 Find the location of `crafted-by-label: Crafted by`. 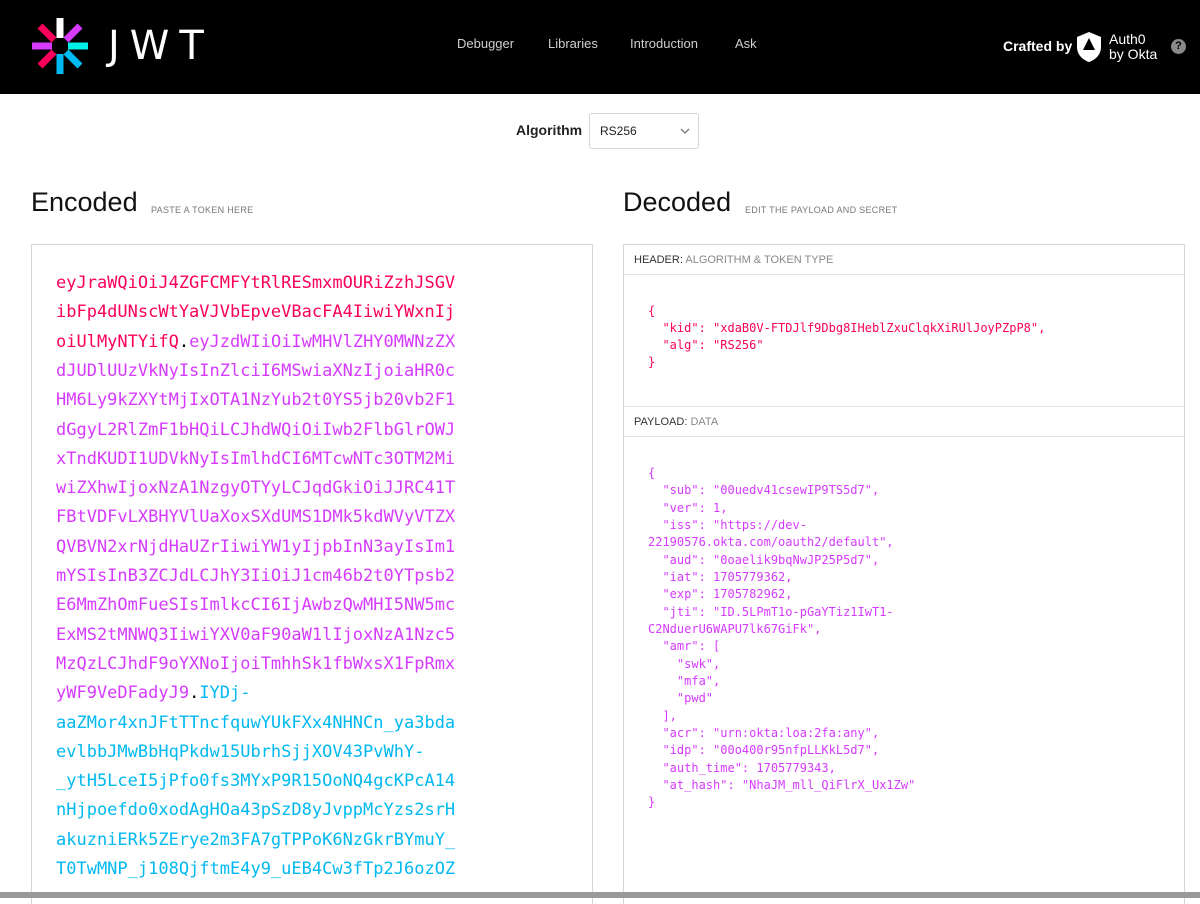

crafted-by-label: Crafted by is located at coordinates (1038, 46).